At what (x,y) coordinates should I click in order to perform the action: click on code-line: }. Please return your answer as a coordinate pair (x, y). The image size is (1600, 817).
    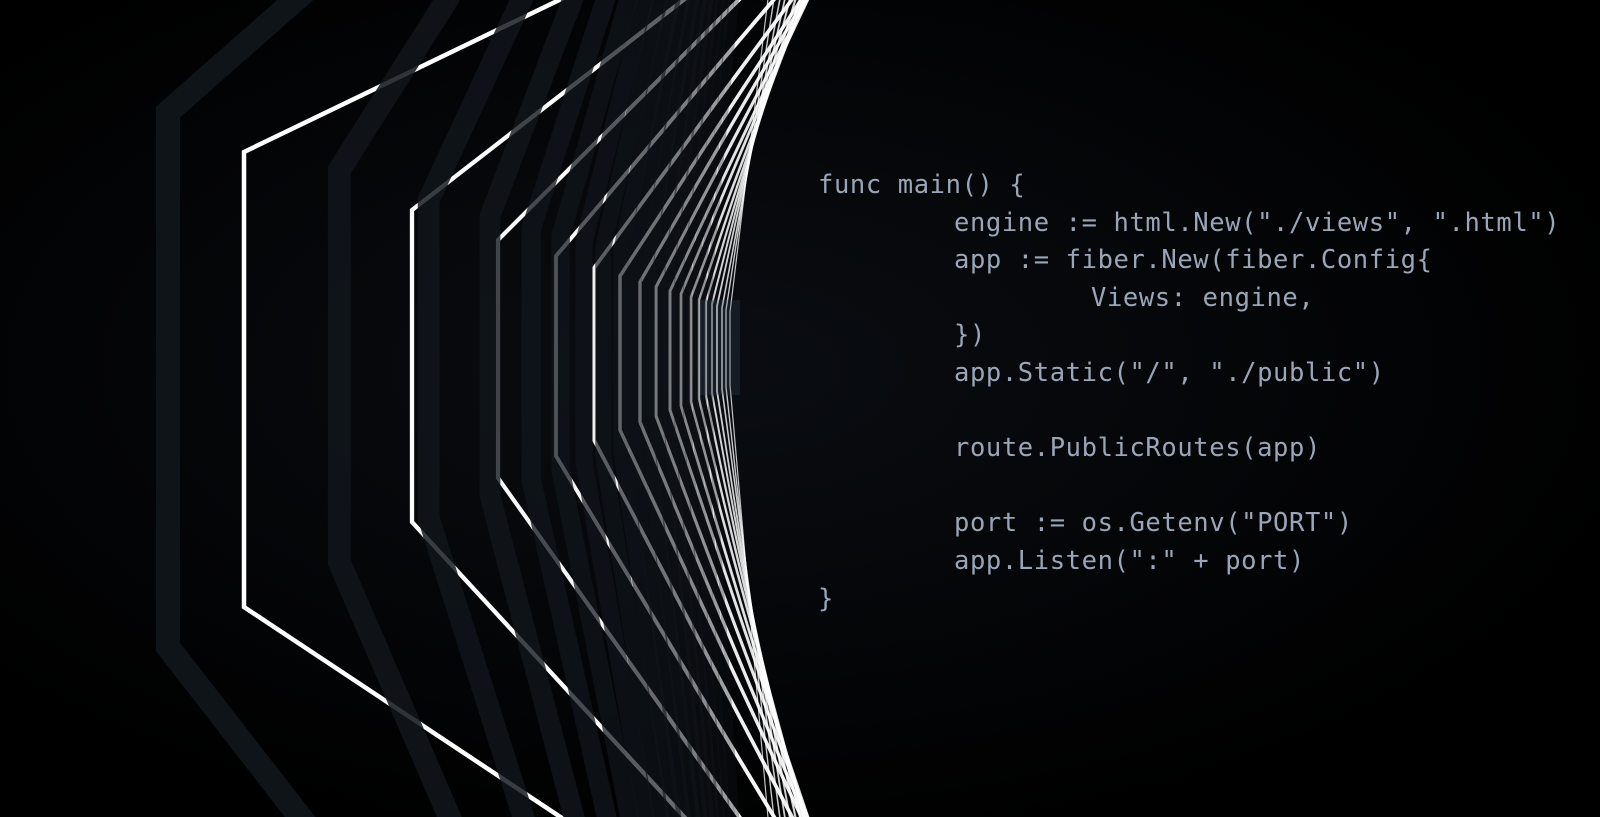
    Looking at the image, I should click on (826, 598).